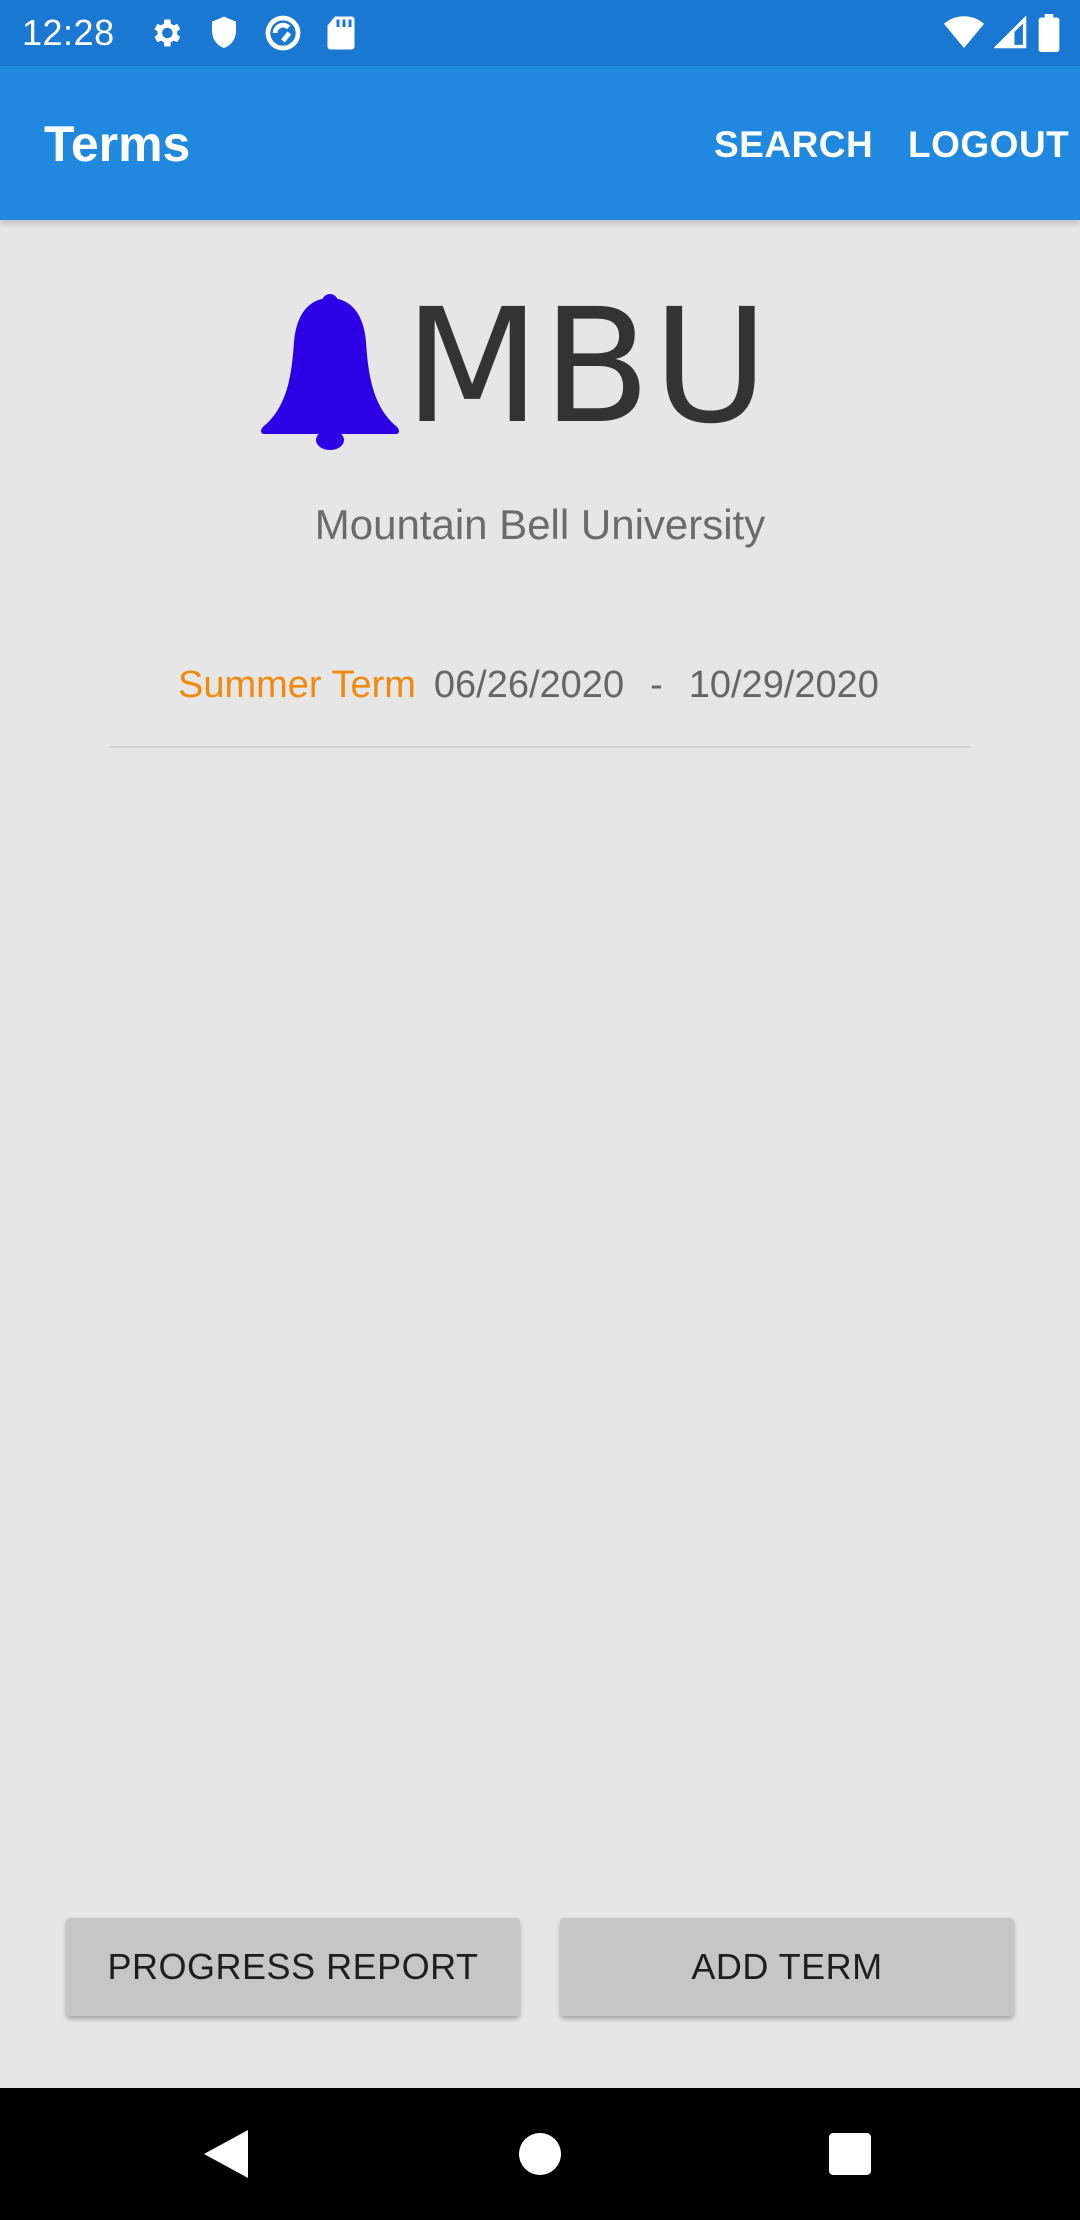 The width and height of the screenshot is (1080, 2220). Describe the element at coordinates (540, 524) in the screenshot. I see `university-name: Mountain Bell University` at that location.